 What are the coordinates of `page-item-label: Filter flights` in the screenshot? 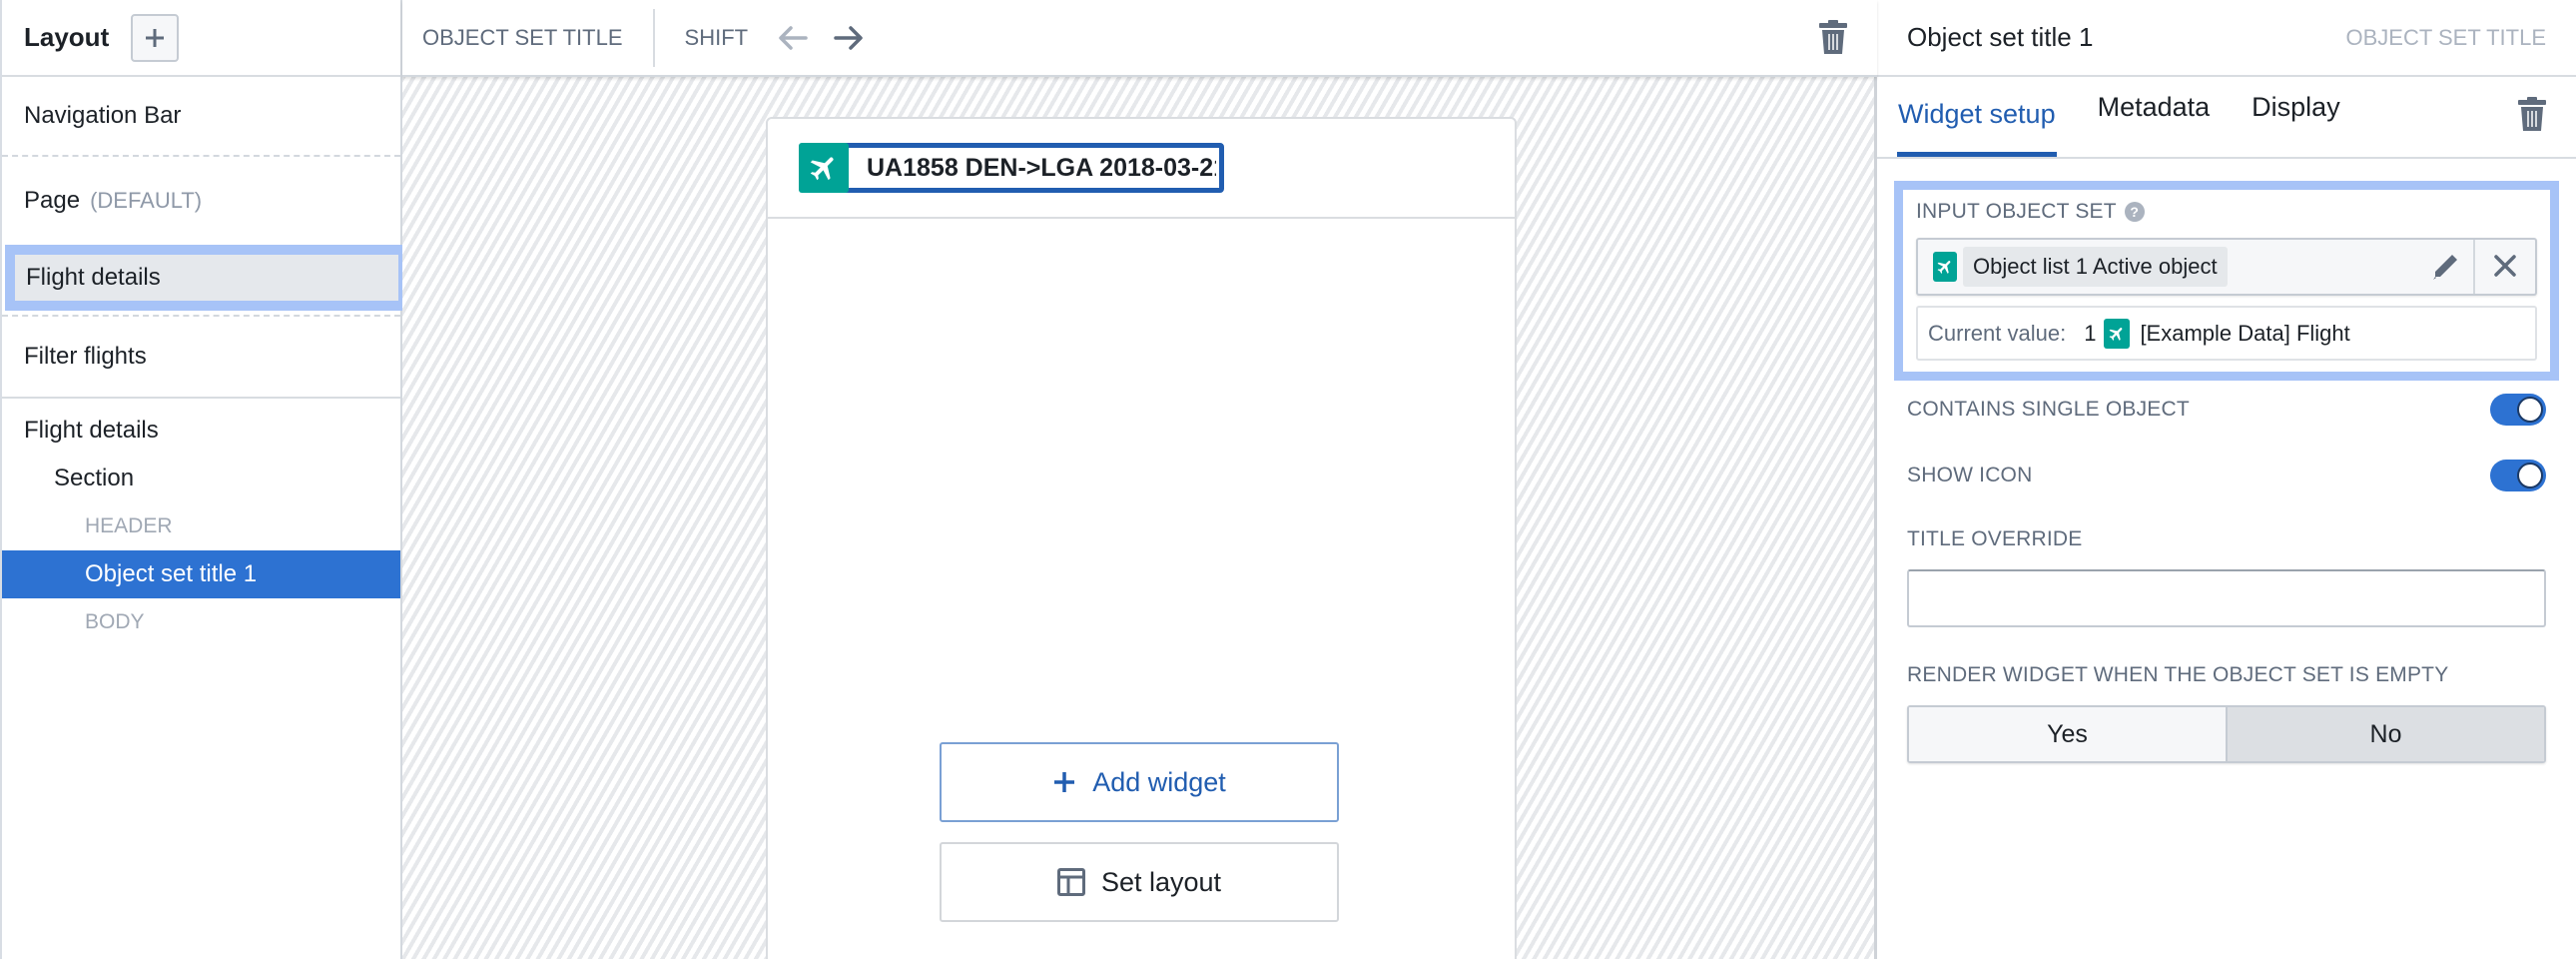 It's located at (85, 356).